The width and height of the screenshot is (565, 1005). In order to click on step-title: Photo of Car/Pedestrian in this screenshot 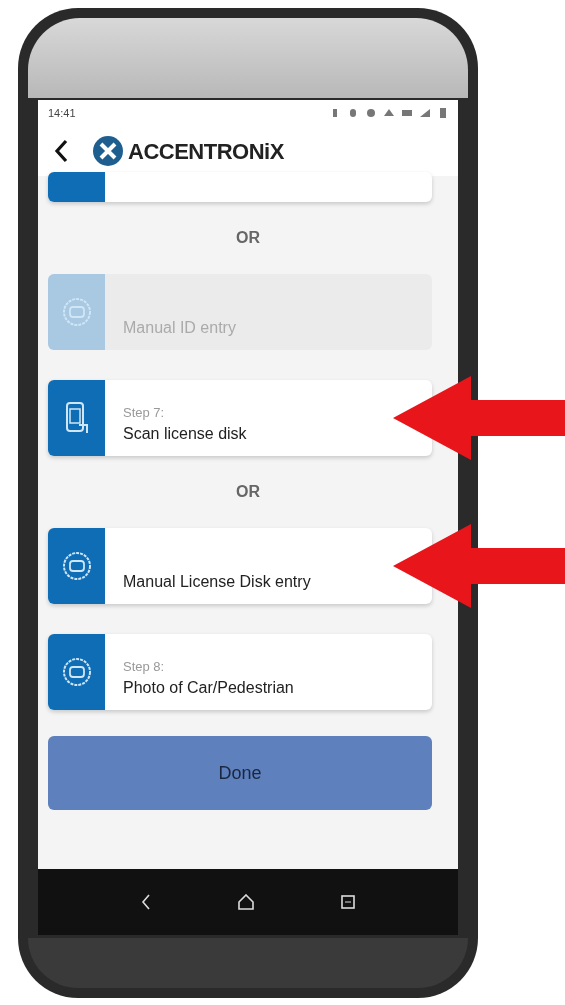, I will do `click(208, 688)`.